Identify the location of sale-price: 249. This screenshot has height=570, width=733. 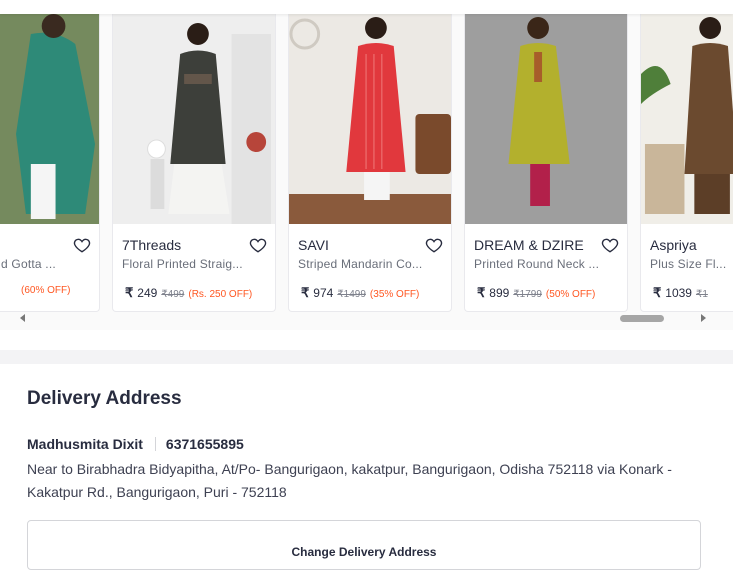
(147, 293).